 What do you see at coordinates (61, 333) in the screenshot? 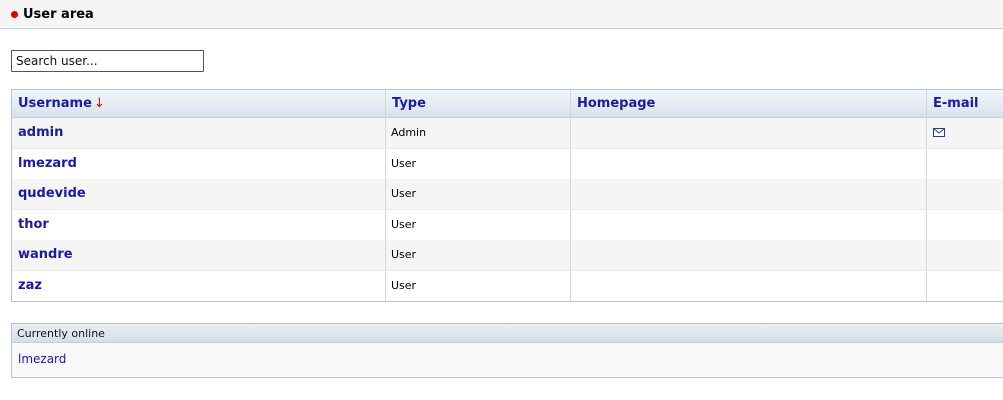
I see `currently-online-title: Currently online` at bounding box center [61, 333].